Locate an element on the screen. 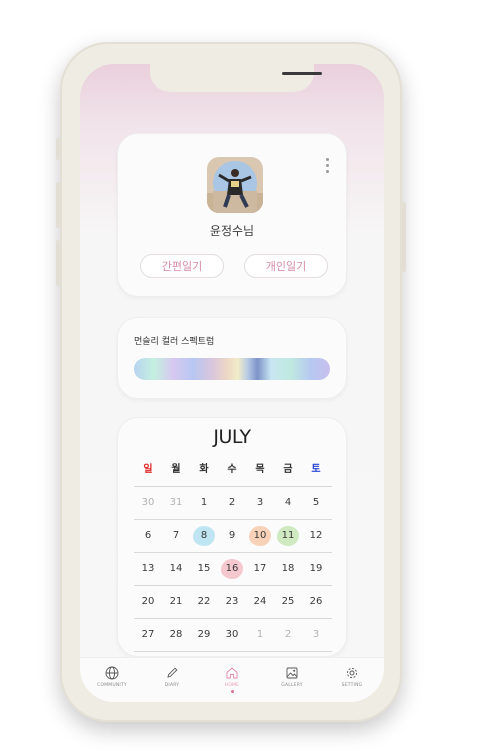  calendar-day: 13 is located at coordinates (148, 569).